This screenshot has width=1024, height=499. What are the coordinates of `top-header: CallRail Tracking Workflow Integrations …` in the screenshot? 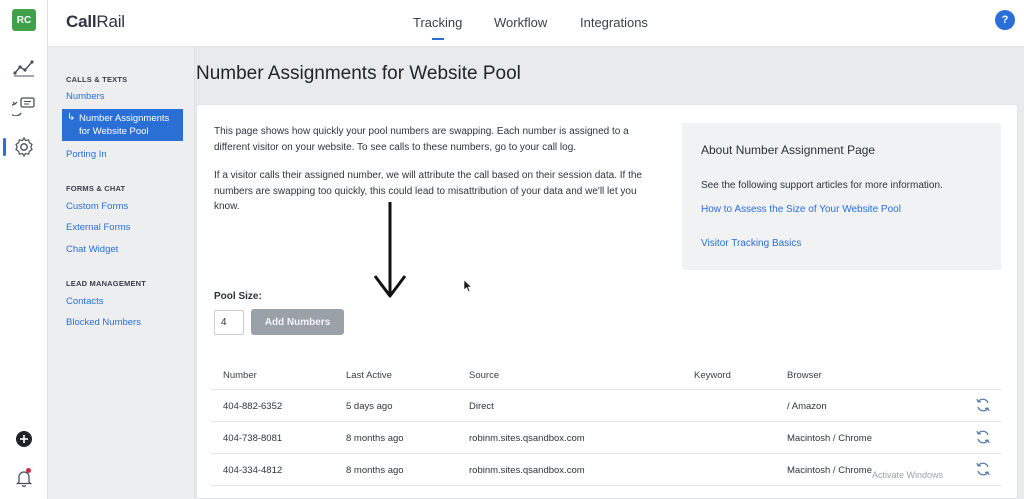 It's located at (536, 23).